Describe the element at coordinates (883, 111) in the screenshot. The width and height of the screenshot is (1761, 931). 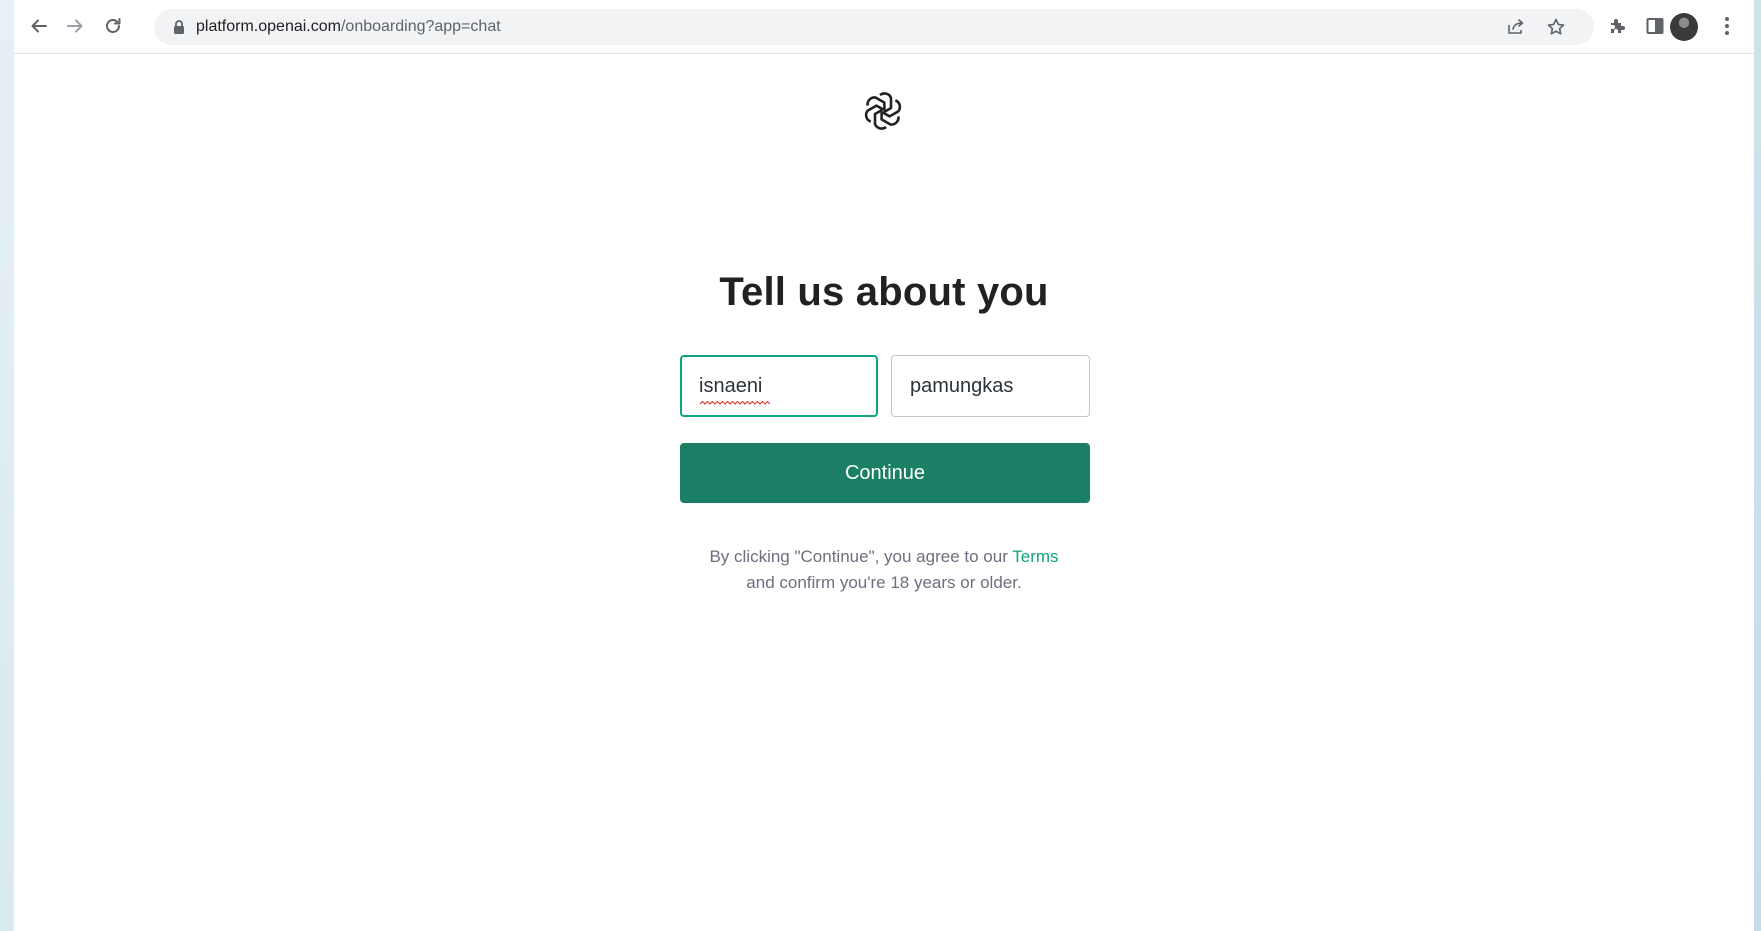
I see `openai-logo-icon` at that location.